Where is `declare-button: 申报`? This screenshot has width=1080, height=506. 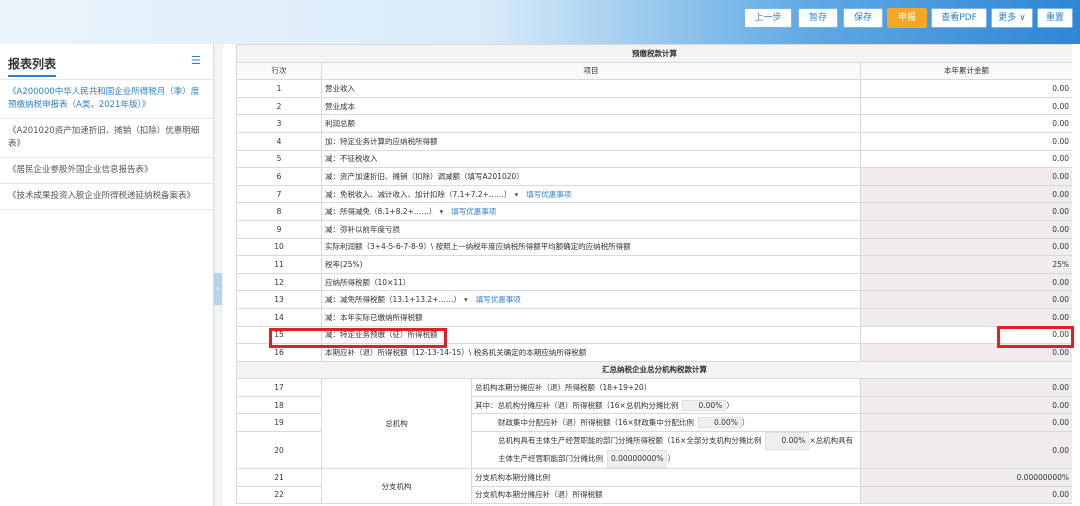
declare-button: 申报 is located at coordinates (907, 18).